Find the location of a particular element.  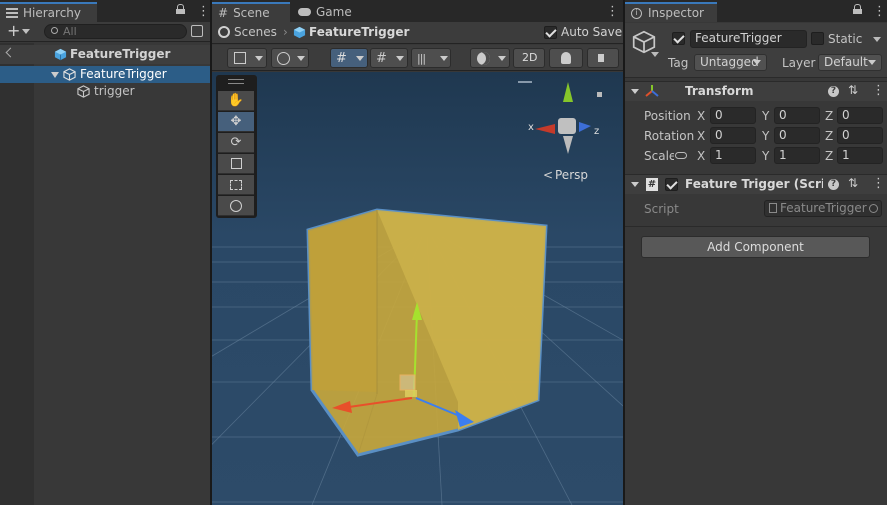

camera-options-dropdown is located at coordinates (490, 58).